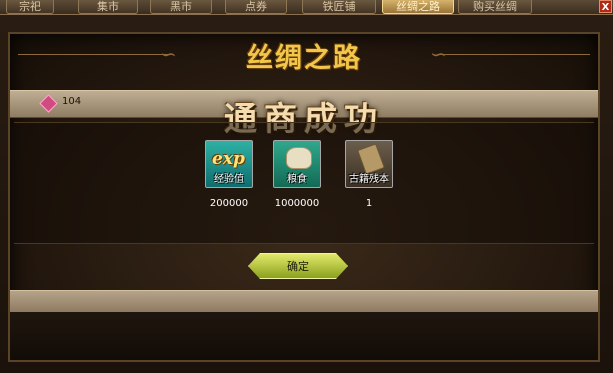 The width and height of the screenshot is (613, 373). I want to click on exp-icon: exp, so click(228, 159).